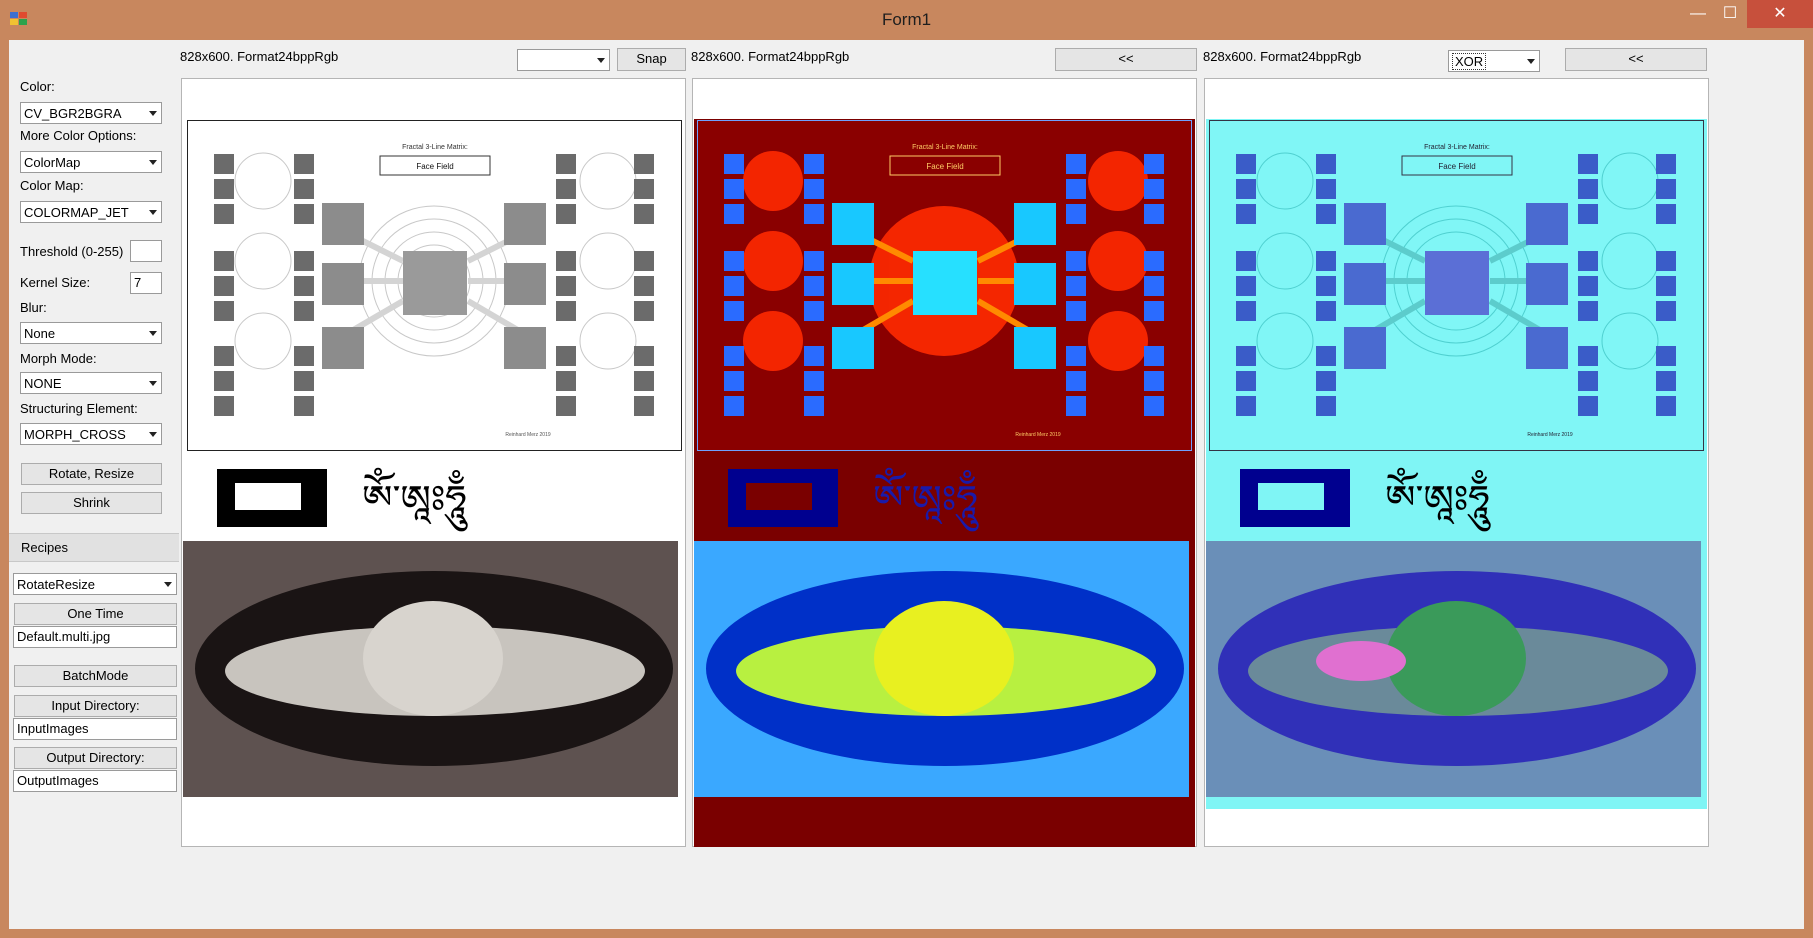  I want to click on struct-select: MORPH_CROSS, so click(91, 434).